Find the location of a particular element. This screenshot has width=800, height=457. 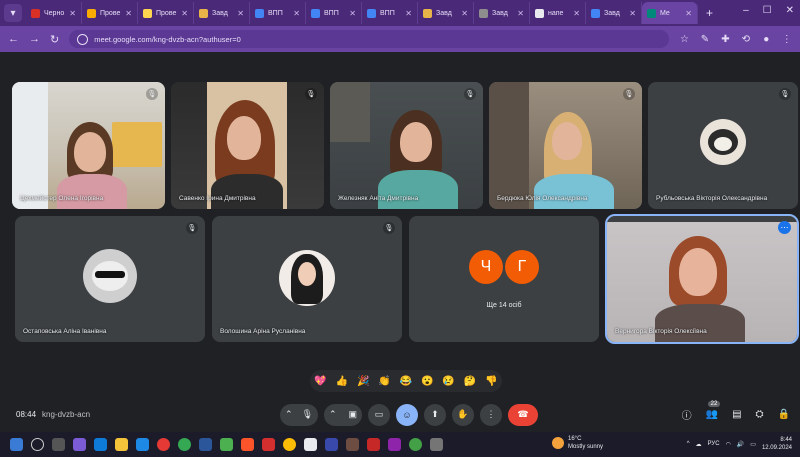

minimize-icon: – is located at coordinates (746, 10).